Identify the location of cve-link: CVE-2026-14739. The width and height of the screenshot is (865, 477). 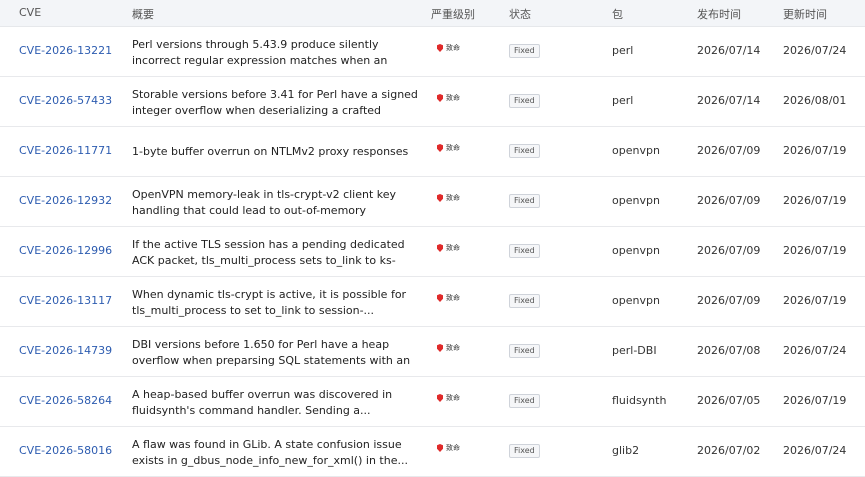
(65, 350).